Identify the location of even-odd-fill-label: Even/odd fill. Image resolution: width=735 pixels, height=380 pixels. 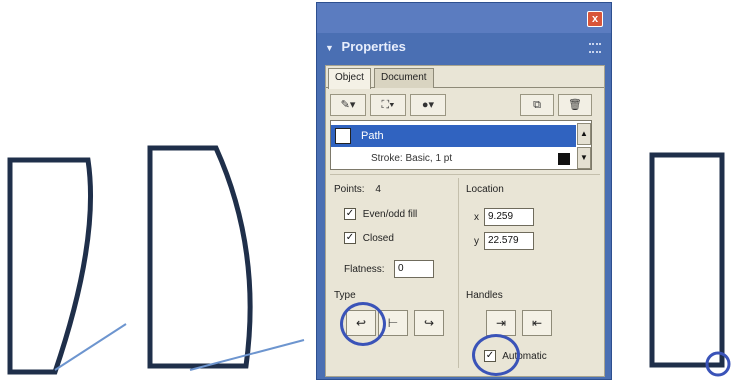
(390, 214).